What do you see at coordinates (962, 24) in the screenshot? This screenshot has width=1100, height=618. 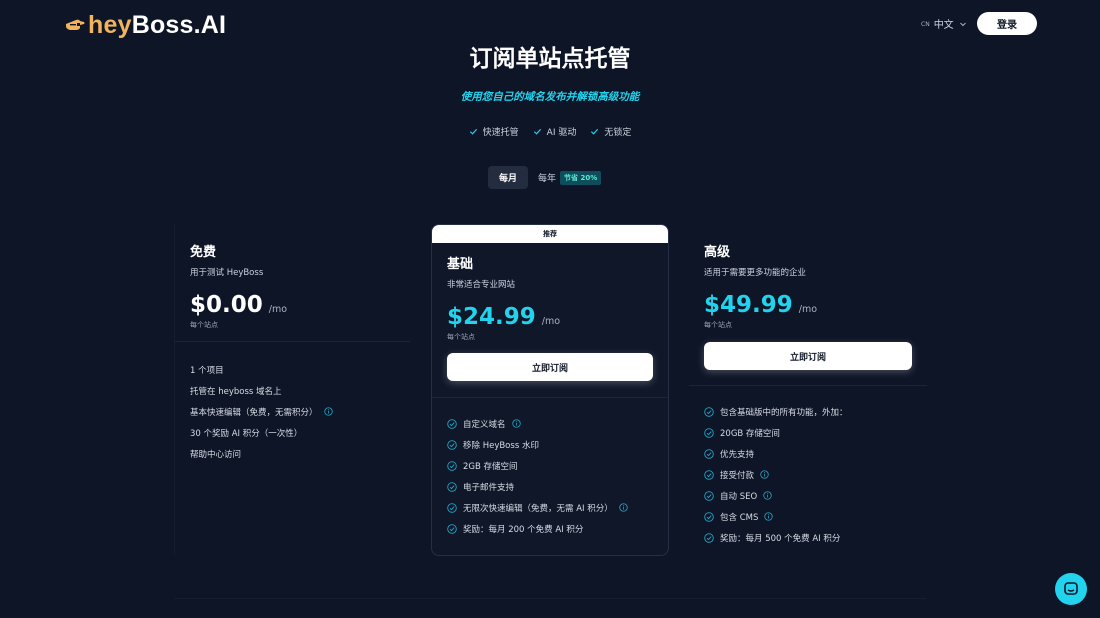 I see `chevron-down-icon` at bounding box center [962, 24].